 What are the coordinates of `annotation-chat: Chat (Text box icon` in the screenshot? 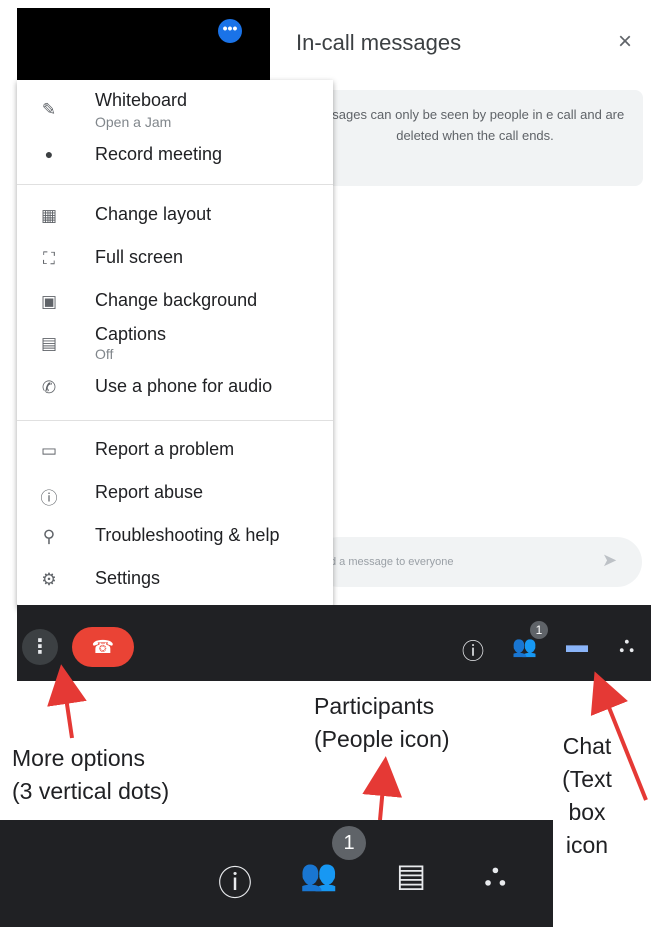 It's located at (587, 796).